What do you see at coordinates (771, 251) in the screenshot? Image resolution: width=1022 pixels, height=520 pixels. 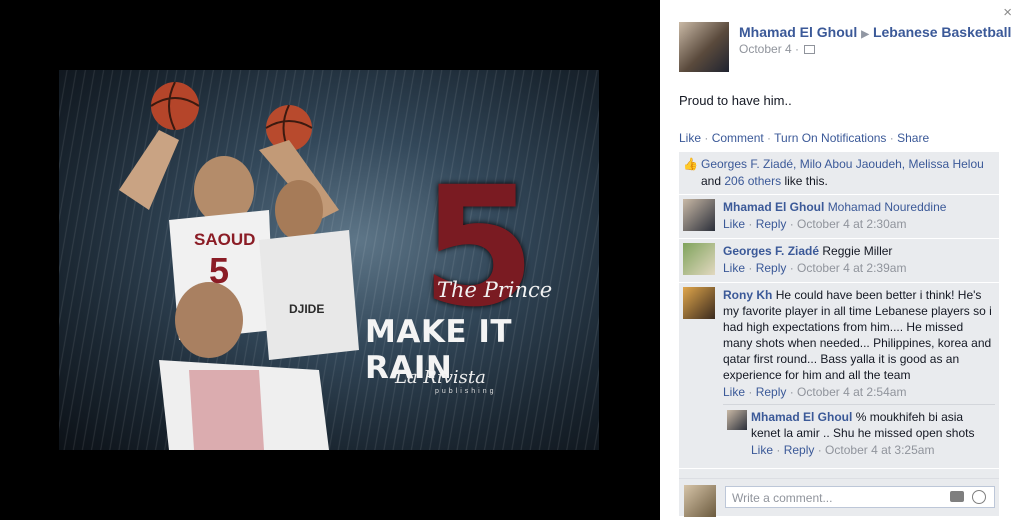 I see `comment-author: Georges F. Ziadé` at bounding box center [771, 251].